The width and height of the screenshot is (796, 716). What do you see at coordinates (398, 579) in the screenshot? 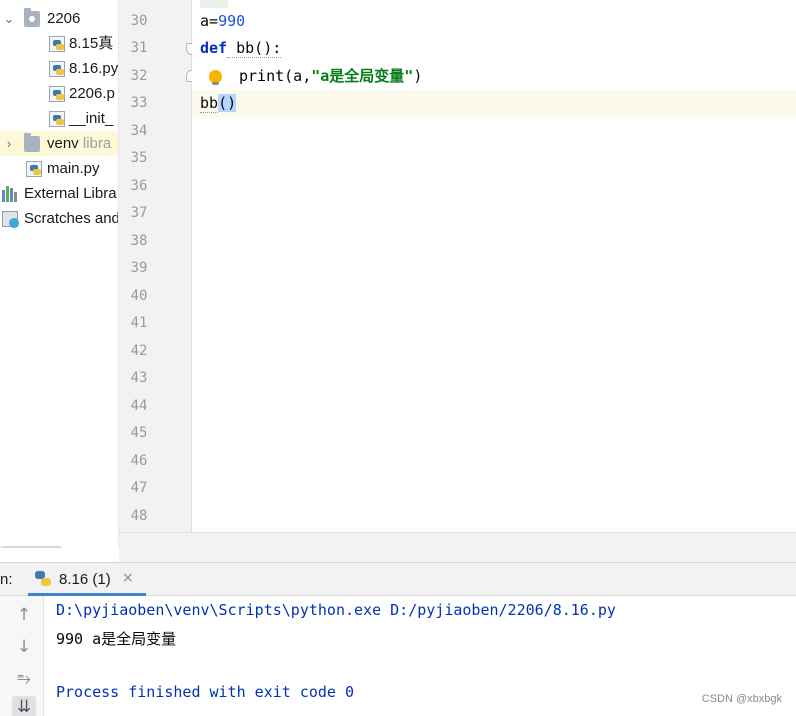
I see `run-tool-window-header: n: 8.16 (1) ×` at bounding box center [398, 579].